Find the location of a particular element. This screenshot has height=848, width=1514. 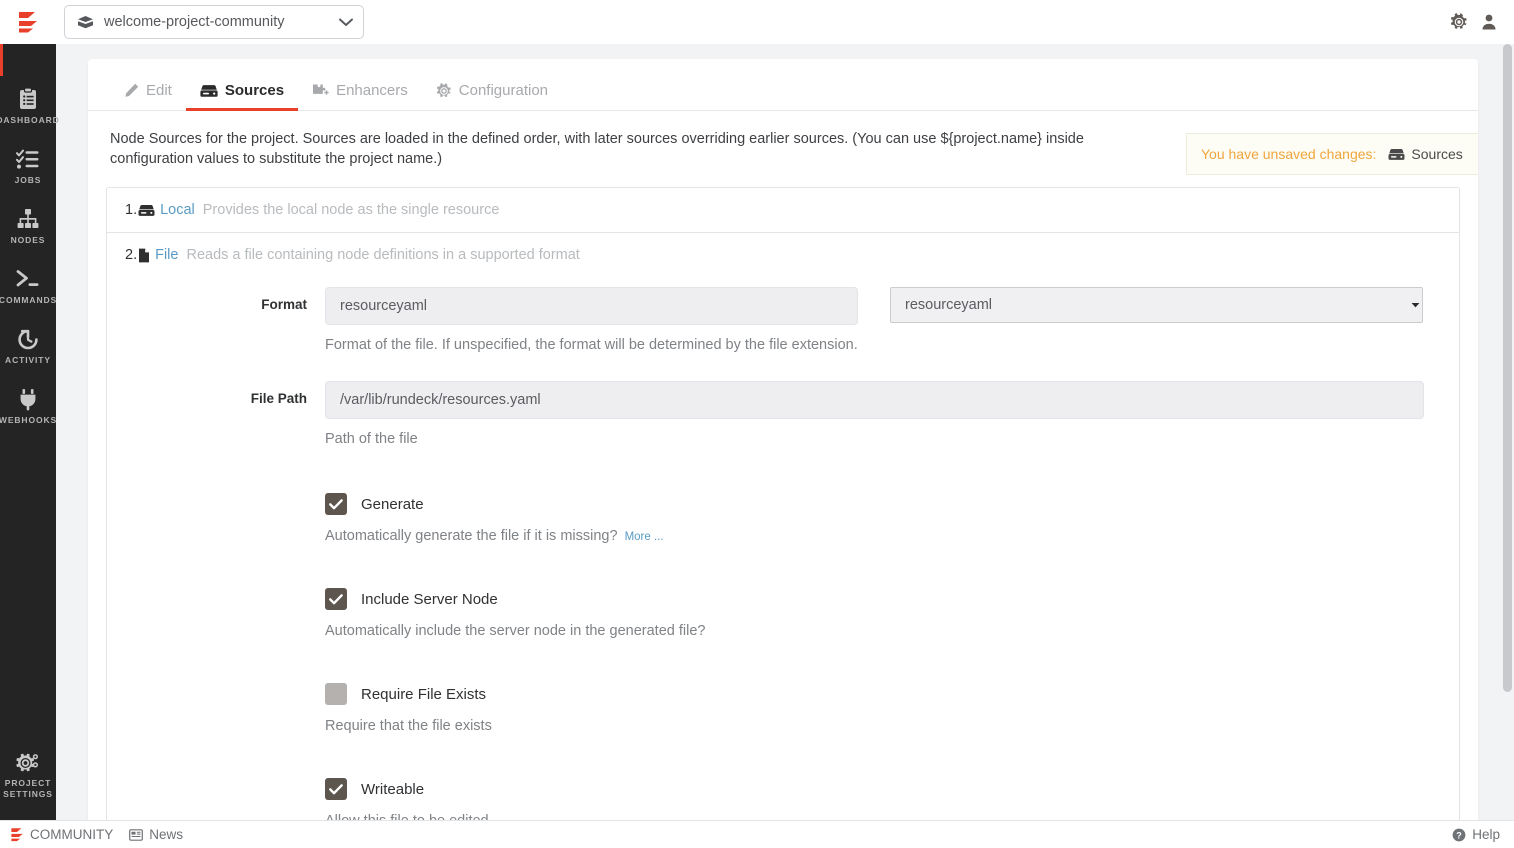

footer-news-label: News is located at coordinates (166, 834).